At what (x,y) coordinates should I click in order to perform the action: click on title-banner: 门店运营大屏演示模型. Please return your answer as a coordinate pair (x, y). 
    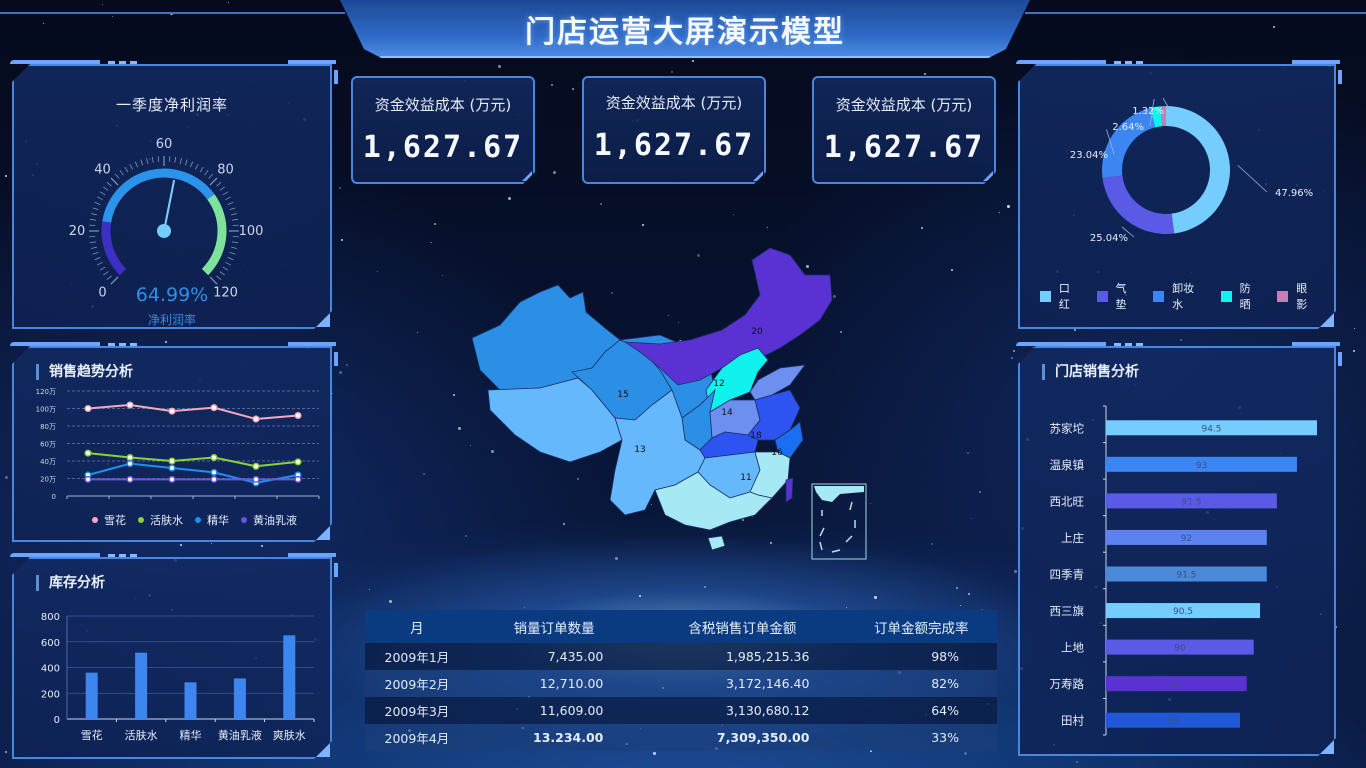
    Looking at the image, I should click on (685, 29).